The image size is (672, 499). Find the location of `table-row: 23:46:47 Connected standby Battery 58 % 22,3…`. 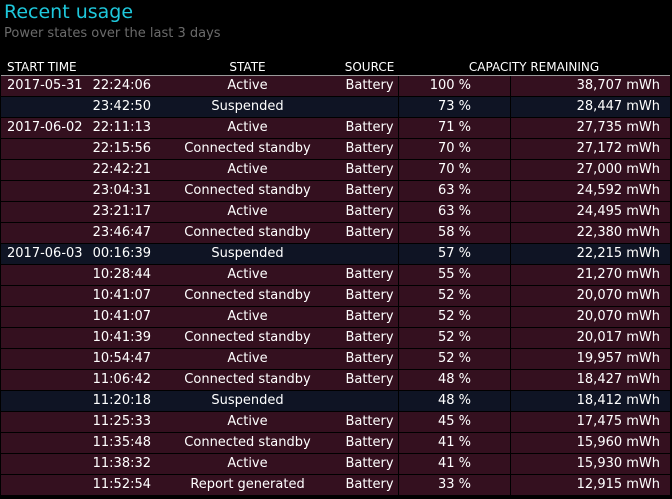

table-row: 23:46:47 Connected standby Battery 58 % 22,3… is located at coordinates (336, 233).